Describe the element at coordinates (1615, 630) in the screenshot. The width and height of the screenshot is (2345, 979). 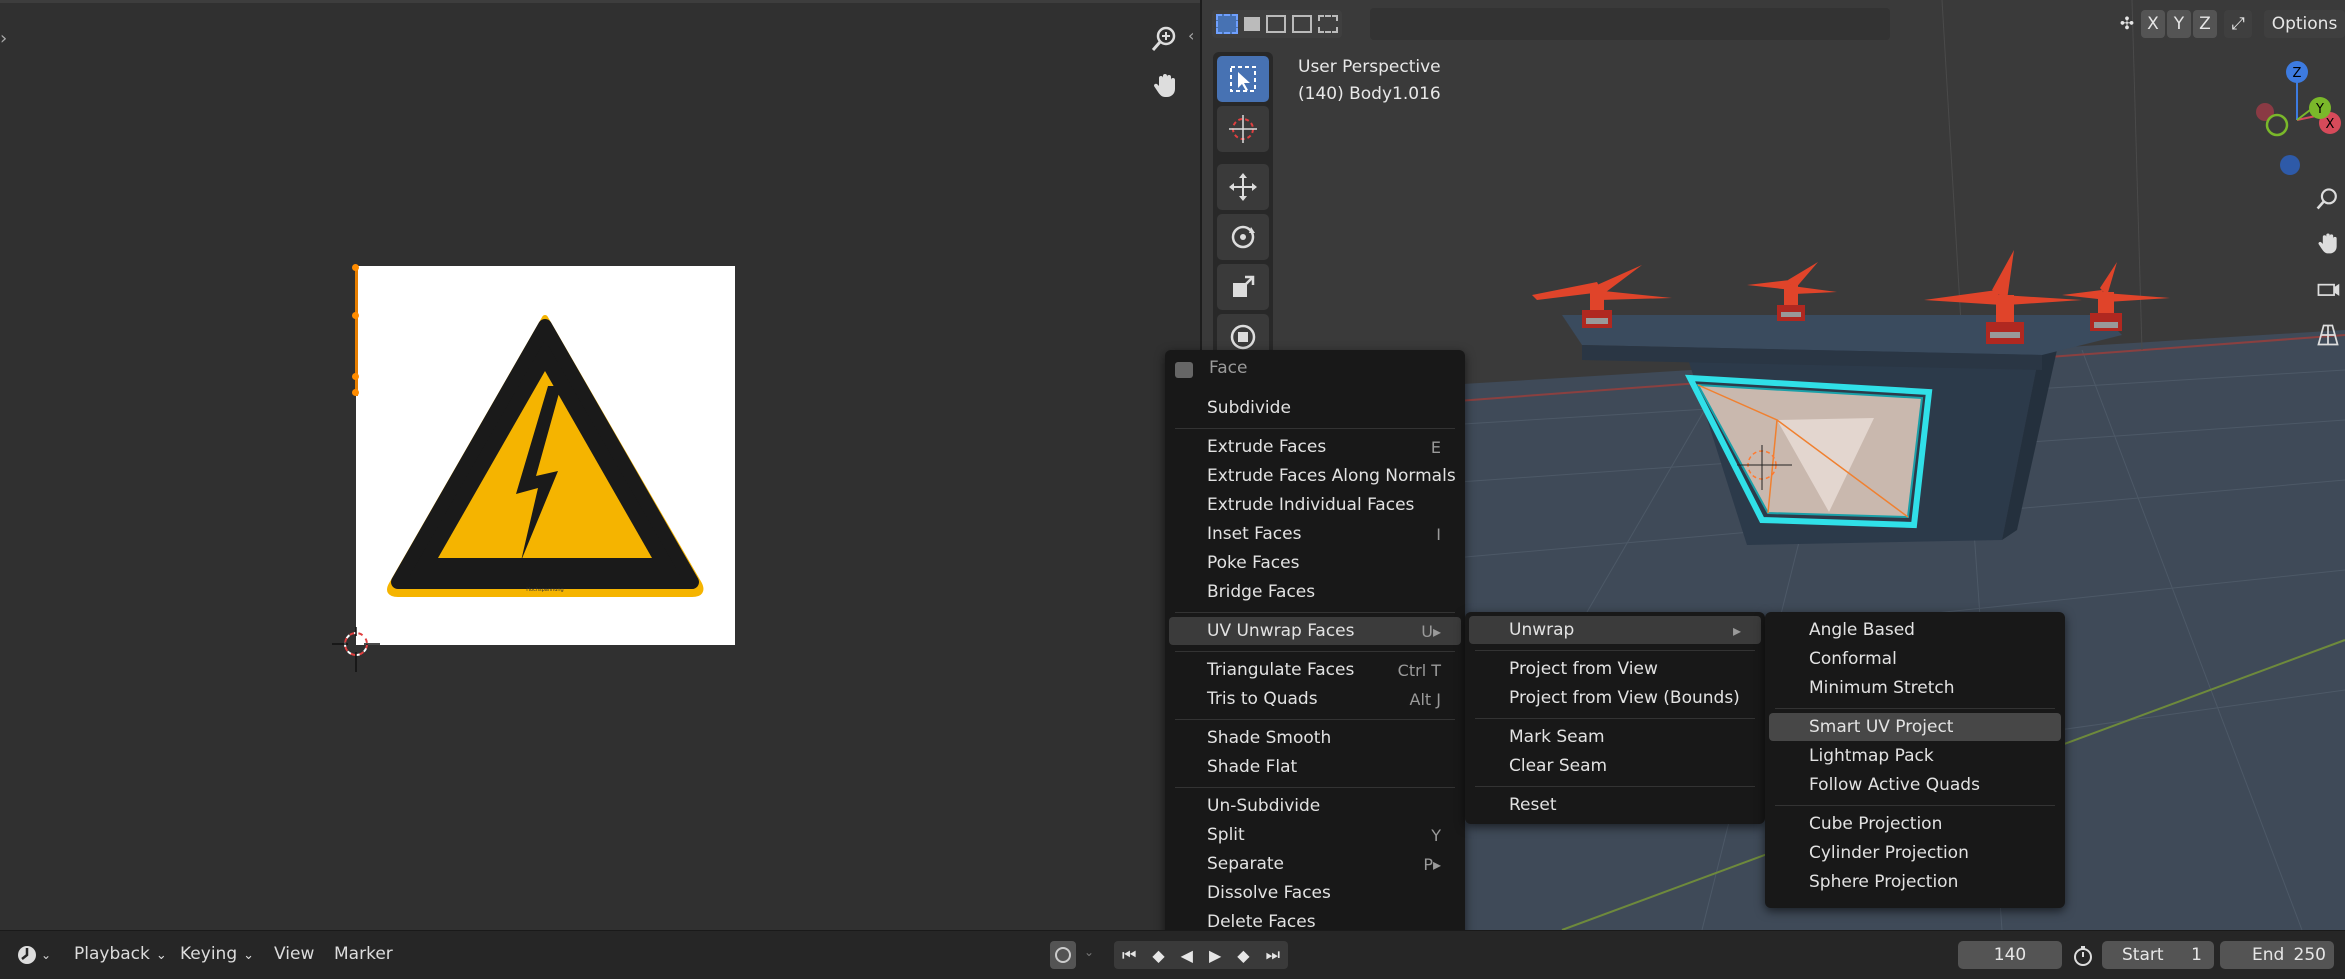
I see `menu-item-unwrap: Unwrap ▸` at that location.